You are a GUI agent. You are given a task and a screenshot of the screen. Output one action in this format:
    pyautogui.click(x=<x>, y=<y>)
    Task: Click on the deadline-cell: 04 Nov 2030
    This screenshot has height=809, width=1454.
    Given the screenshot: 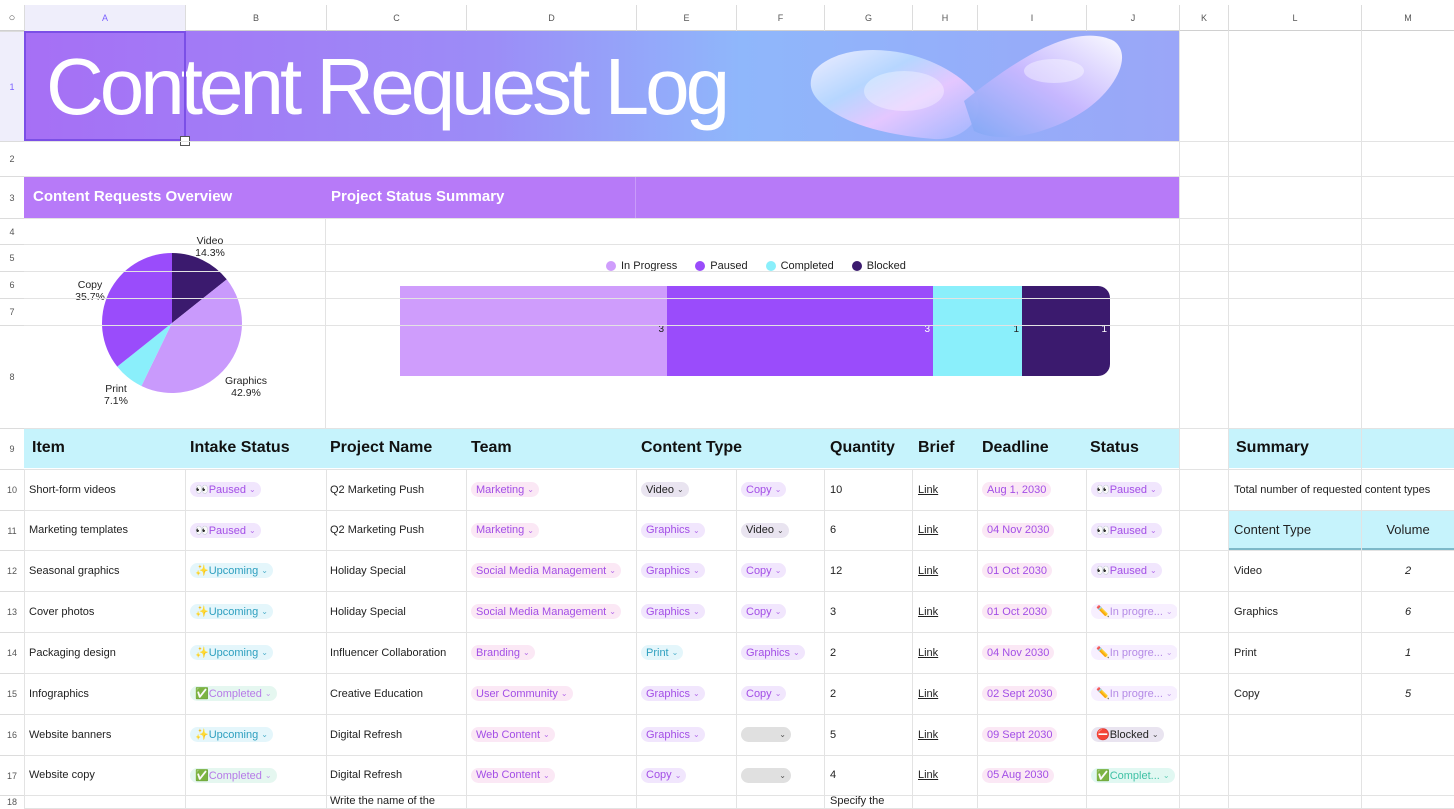 What is the action you would take?
    pyautogui.click(x=1032, y=530)
    